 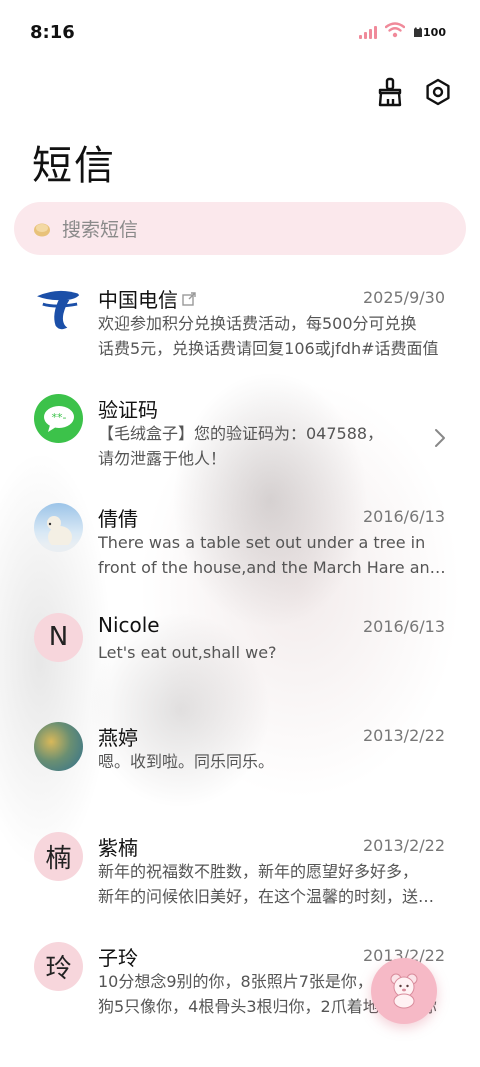 I want to click on search-icon, so click(x=42, y=229).